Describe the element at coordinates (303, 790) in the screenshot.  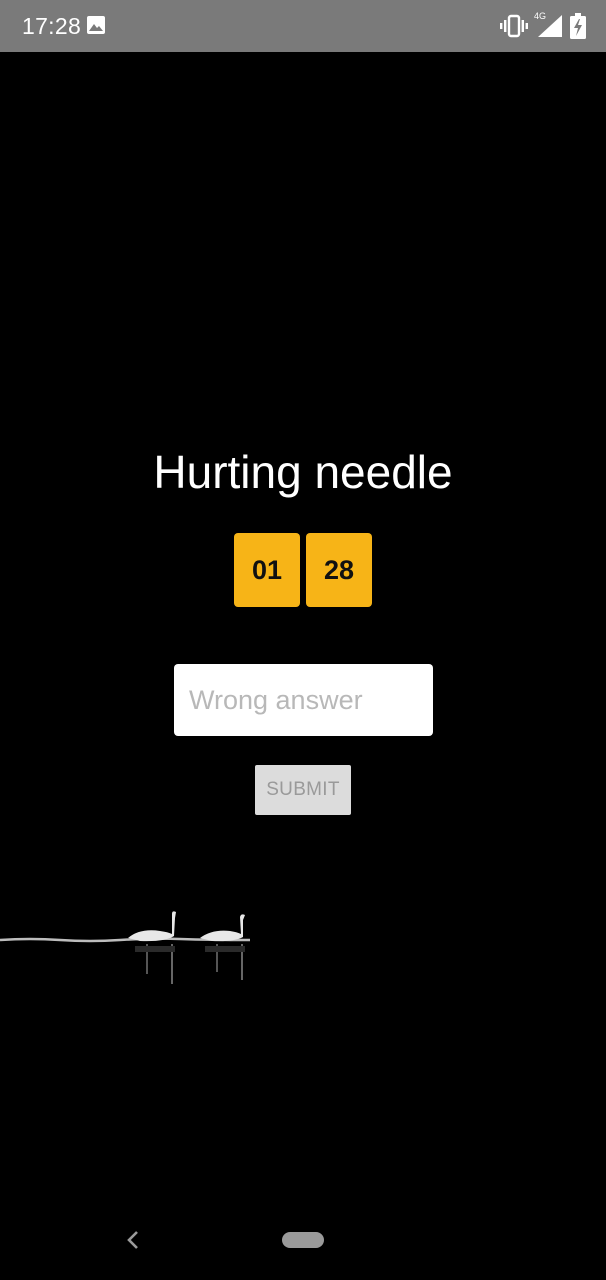
I see `submit-button: SUBMIT` at that location.